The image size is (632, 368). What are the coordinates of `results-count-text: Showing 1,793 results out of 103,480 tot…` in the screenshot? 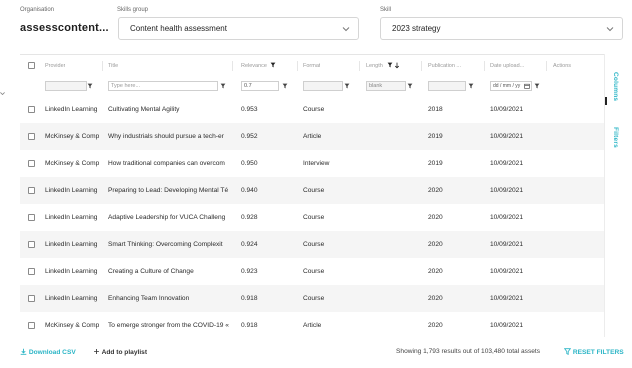 It's located at (468, 351).